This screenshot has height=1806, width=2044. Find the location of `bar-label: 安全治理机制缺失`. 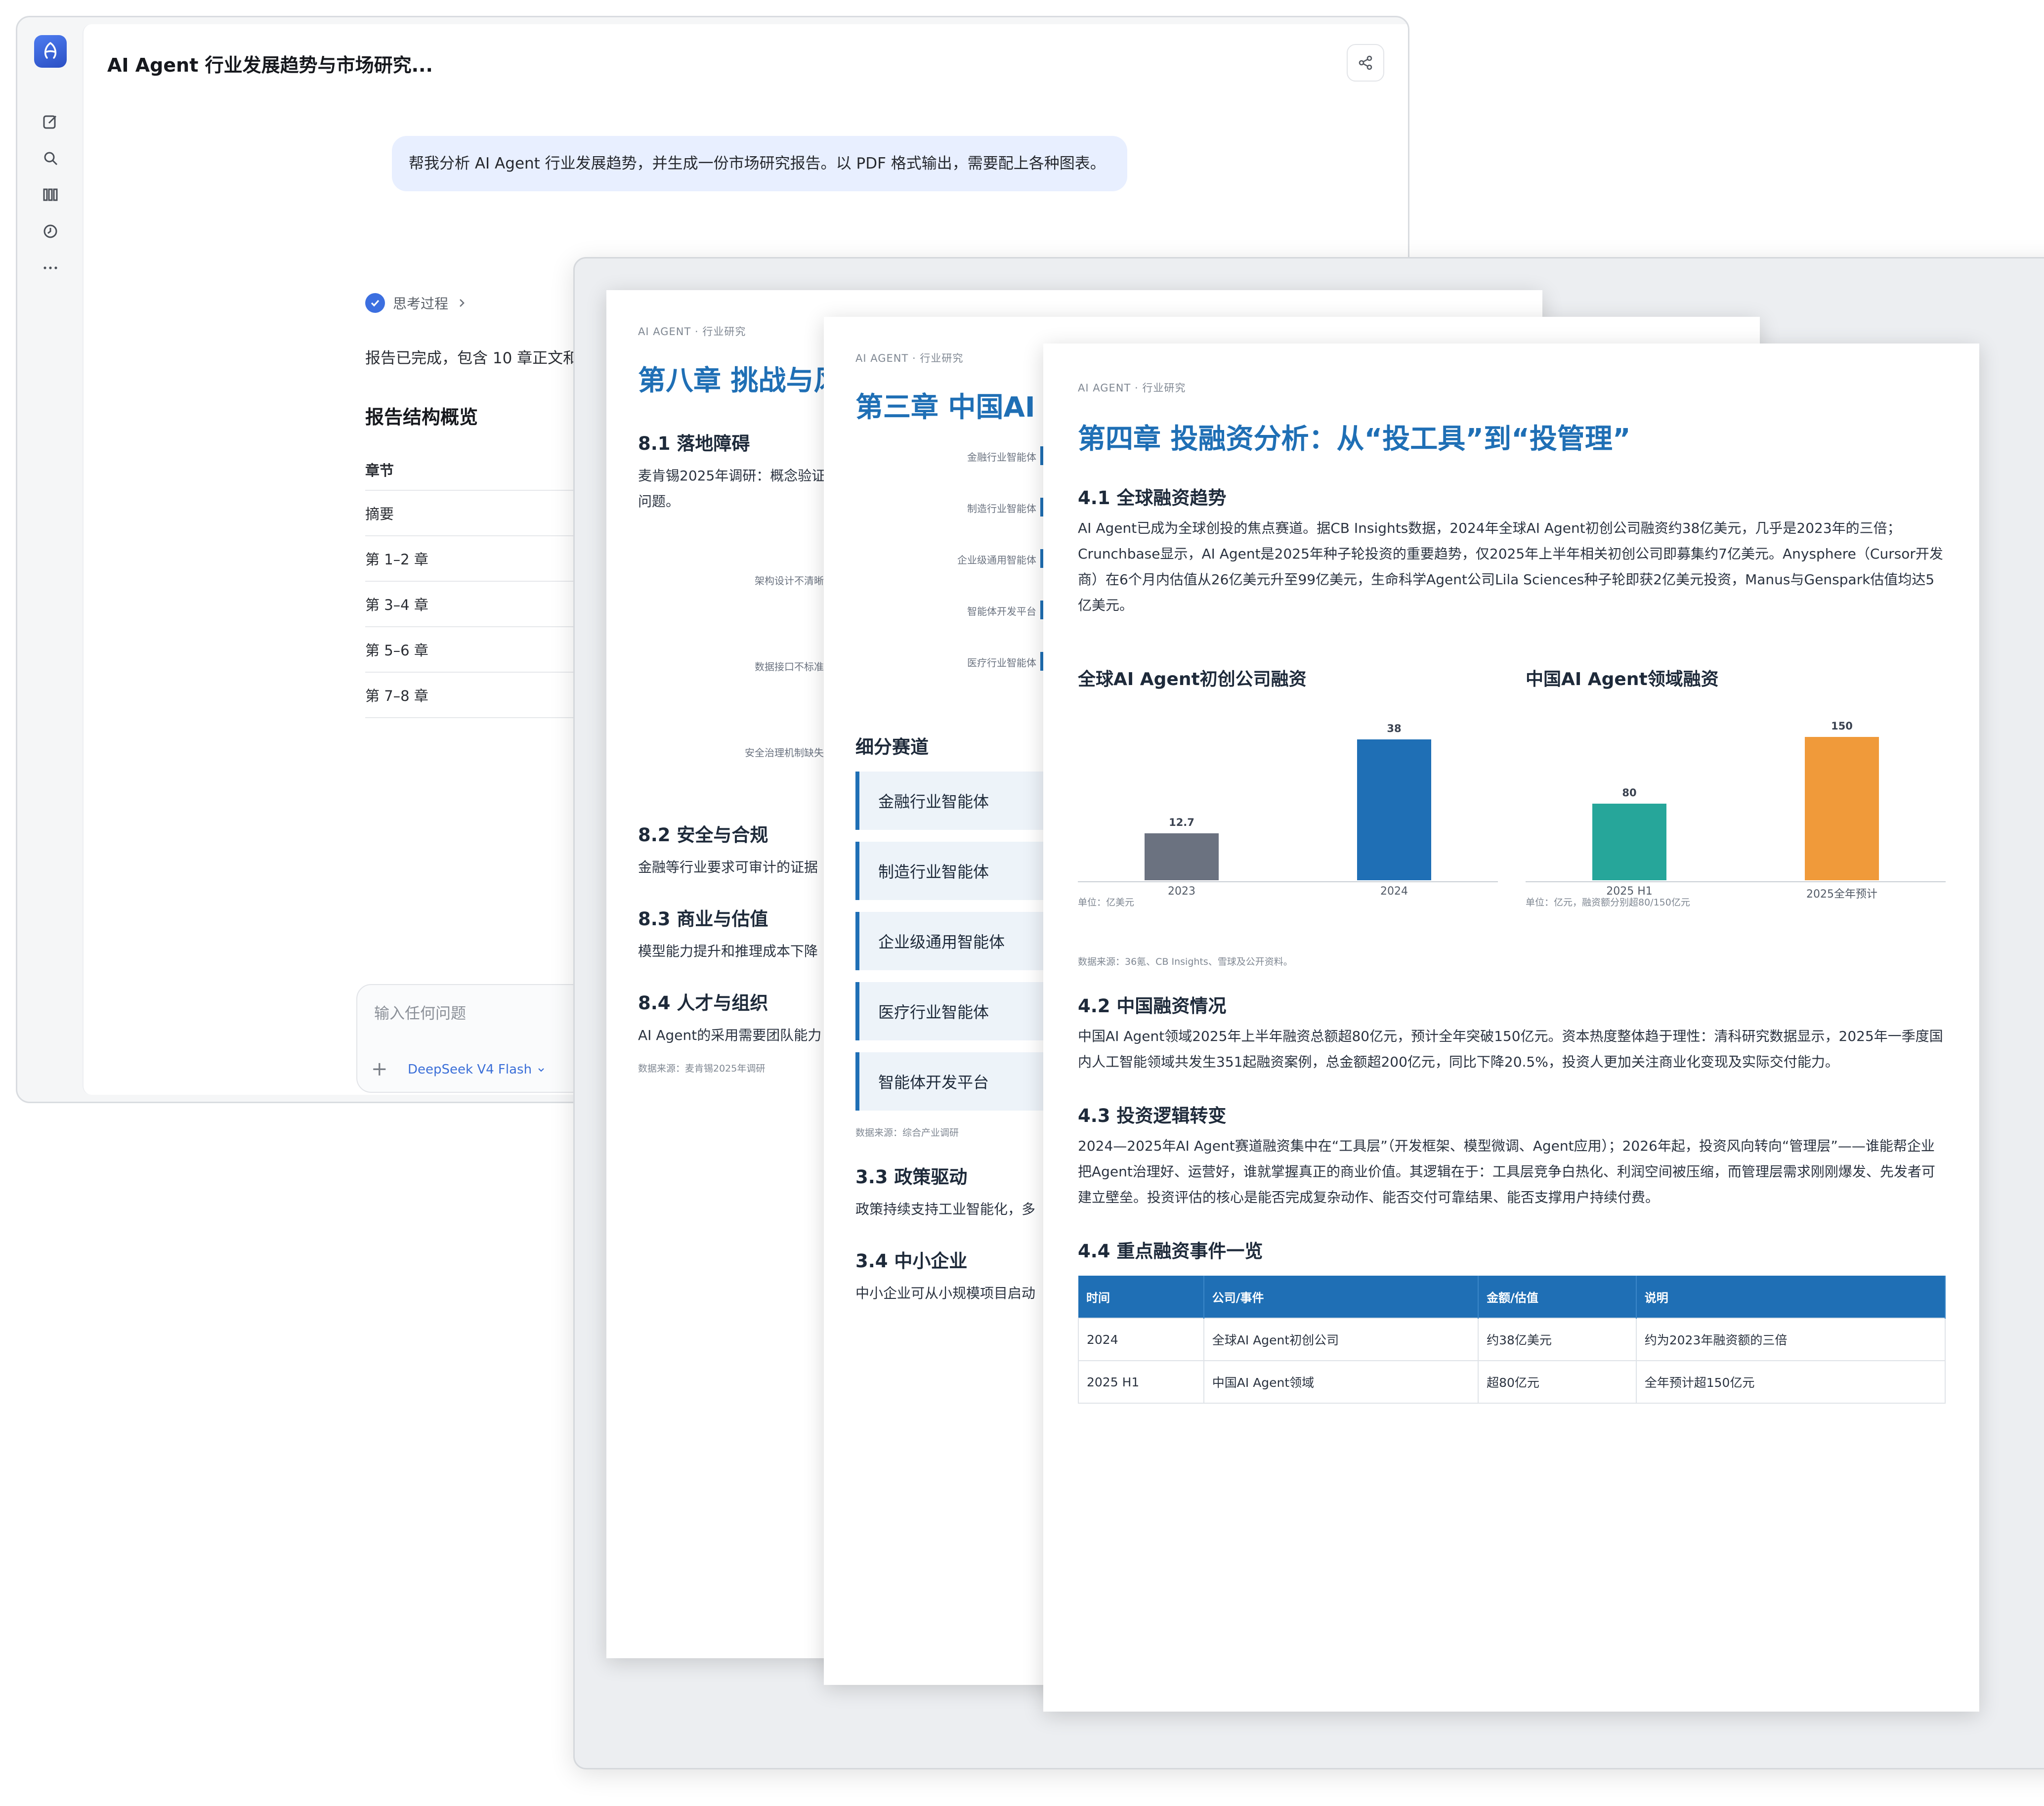

bar-label: 安全治理机制缺失 is located at coordinates (785, 753).